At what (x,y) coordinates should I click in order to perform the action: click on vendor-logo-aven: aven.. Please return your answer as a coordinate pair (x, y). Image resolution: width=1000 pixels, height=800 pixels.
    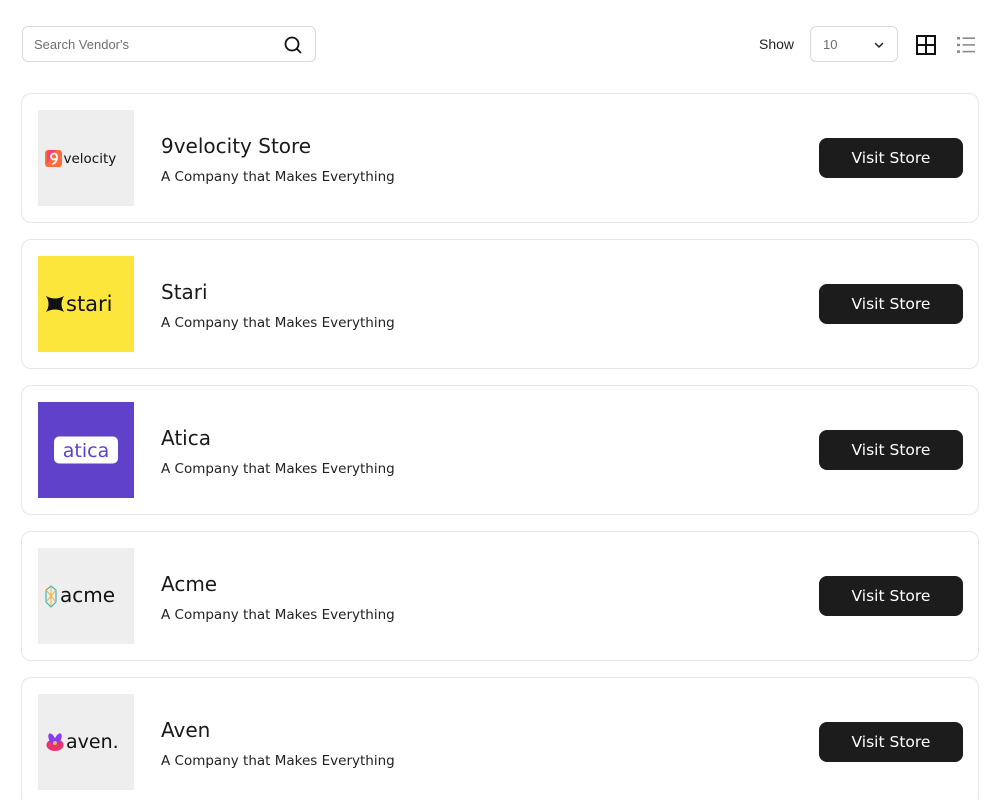
    Looking at the image, I should click on (86, 742).